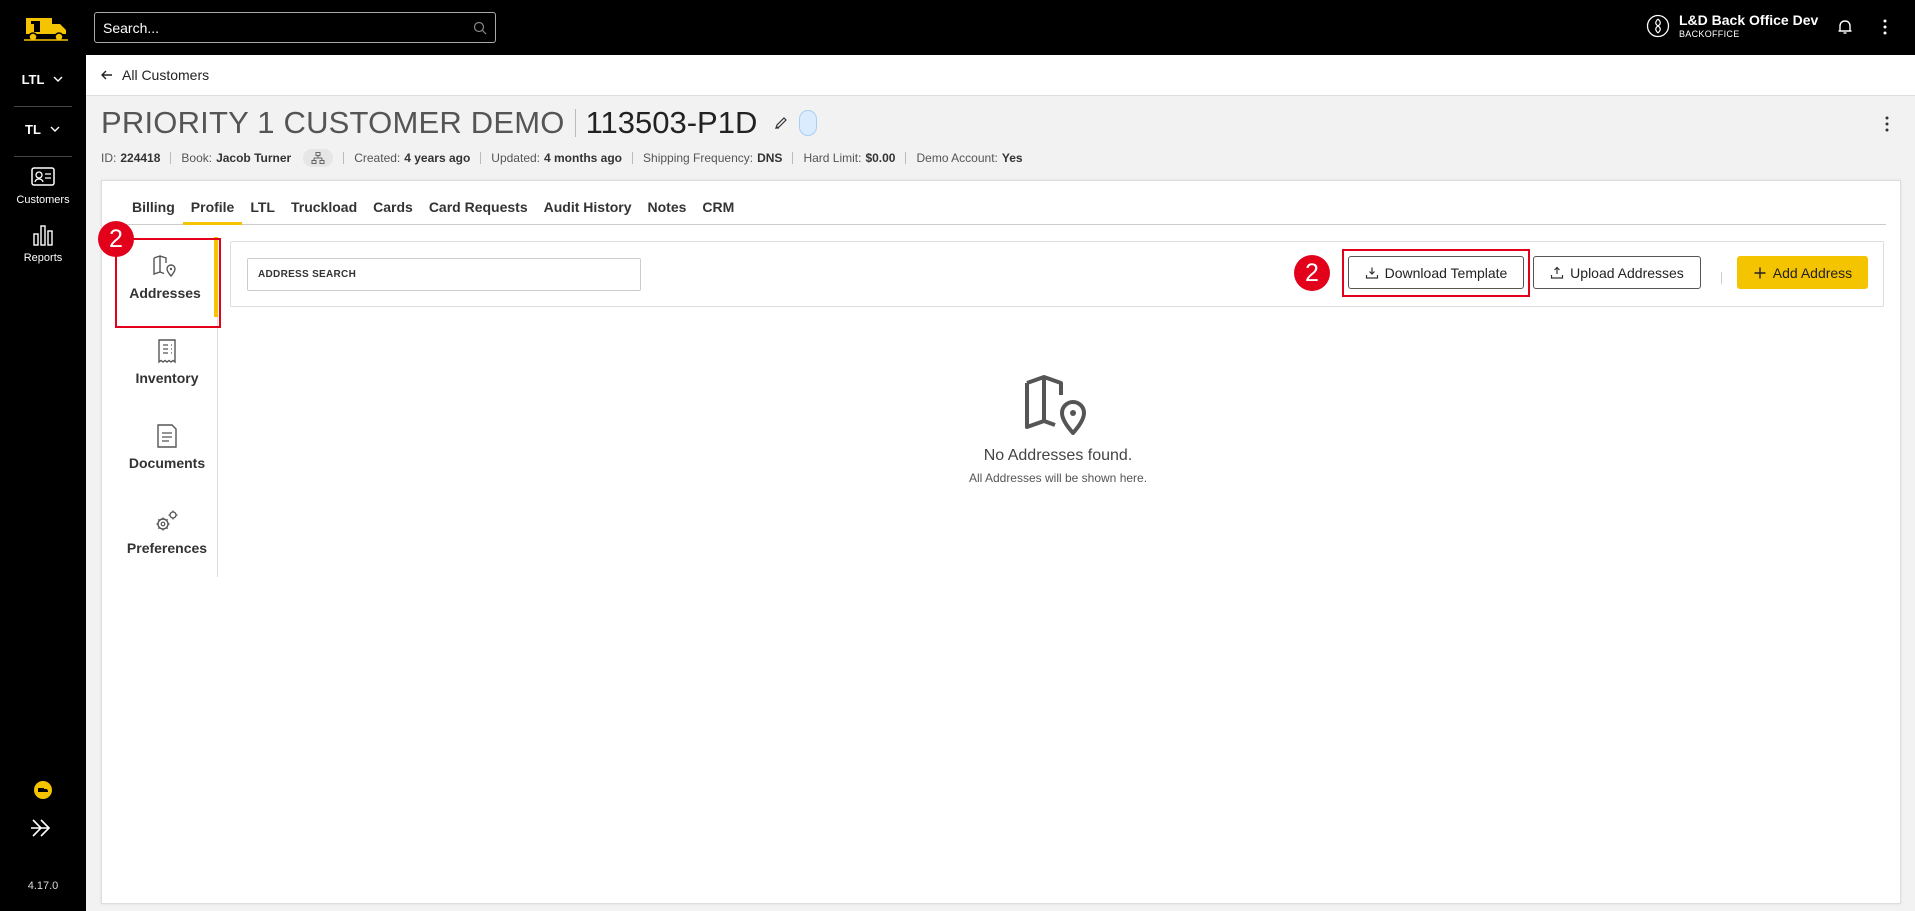 Image resolution: width=1915 pixels, height=911 pixels. I want to click on gears-icon, so click(167, 520).